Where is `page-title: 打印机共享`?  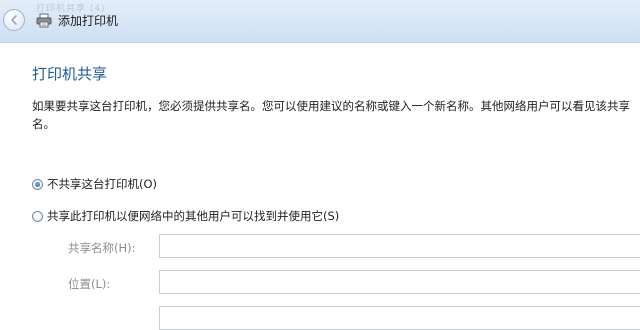
page-title: 打印机共享 is located at coordinates (70, 74).